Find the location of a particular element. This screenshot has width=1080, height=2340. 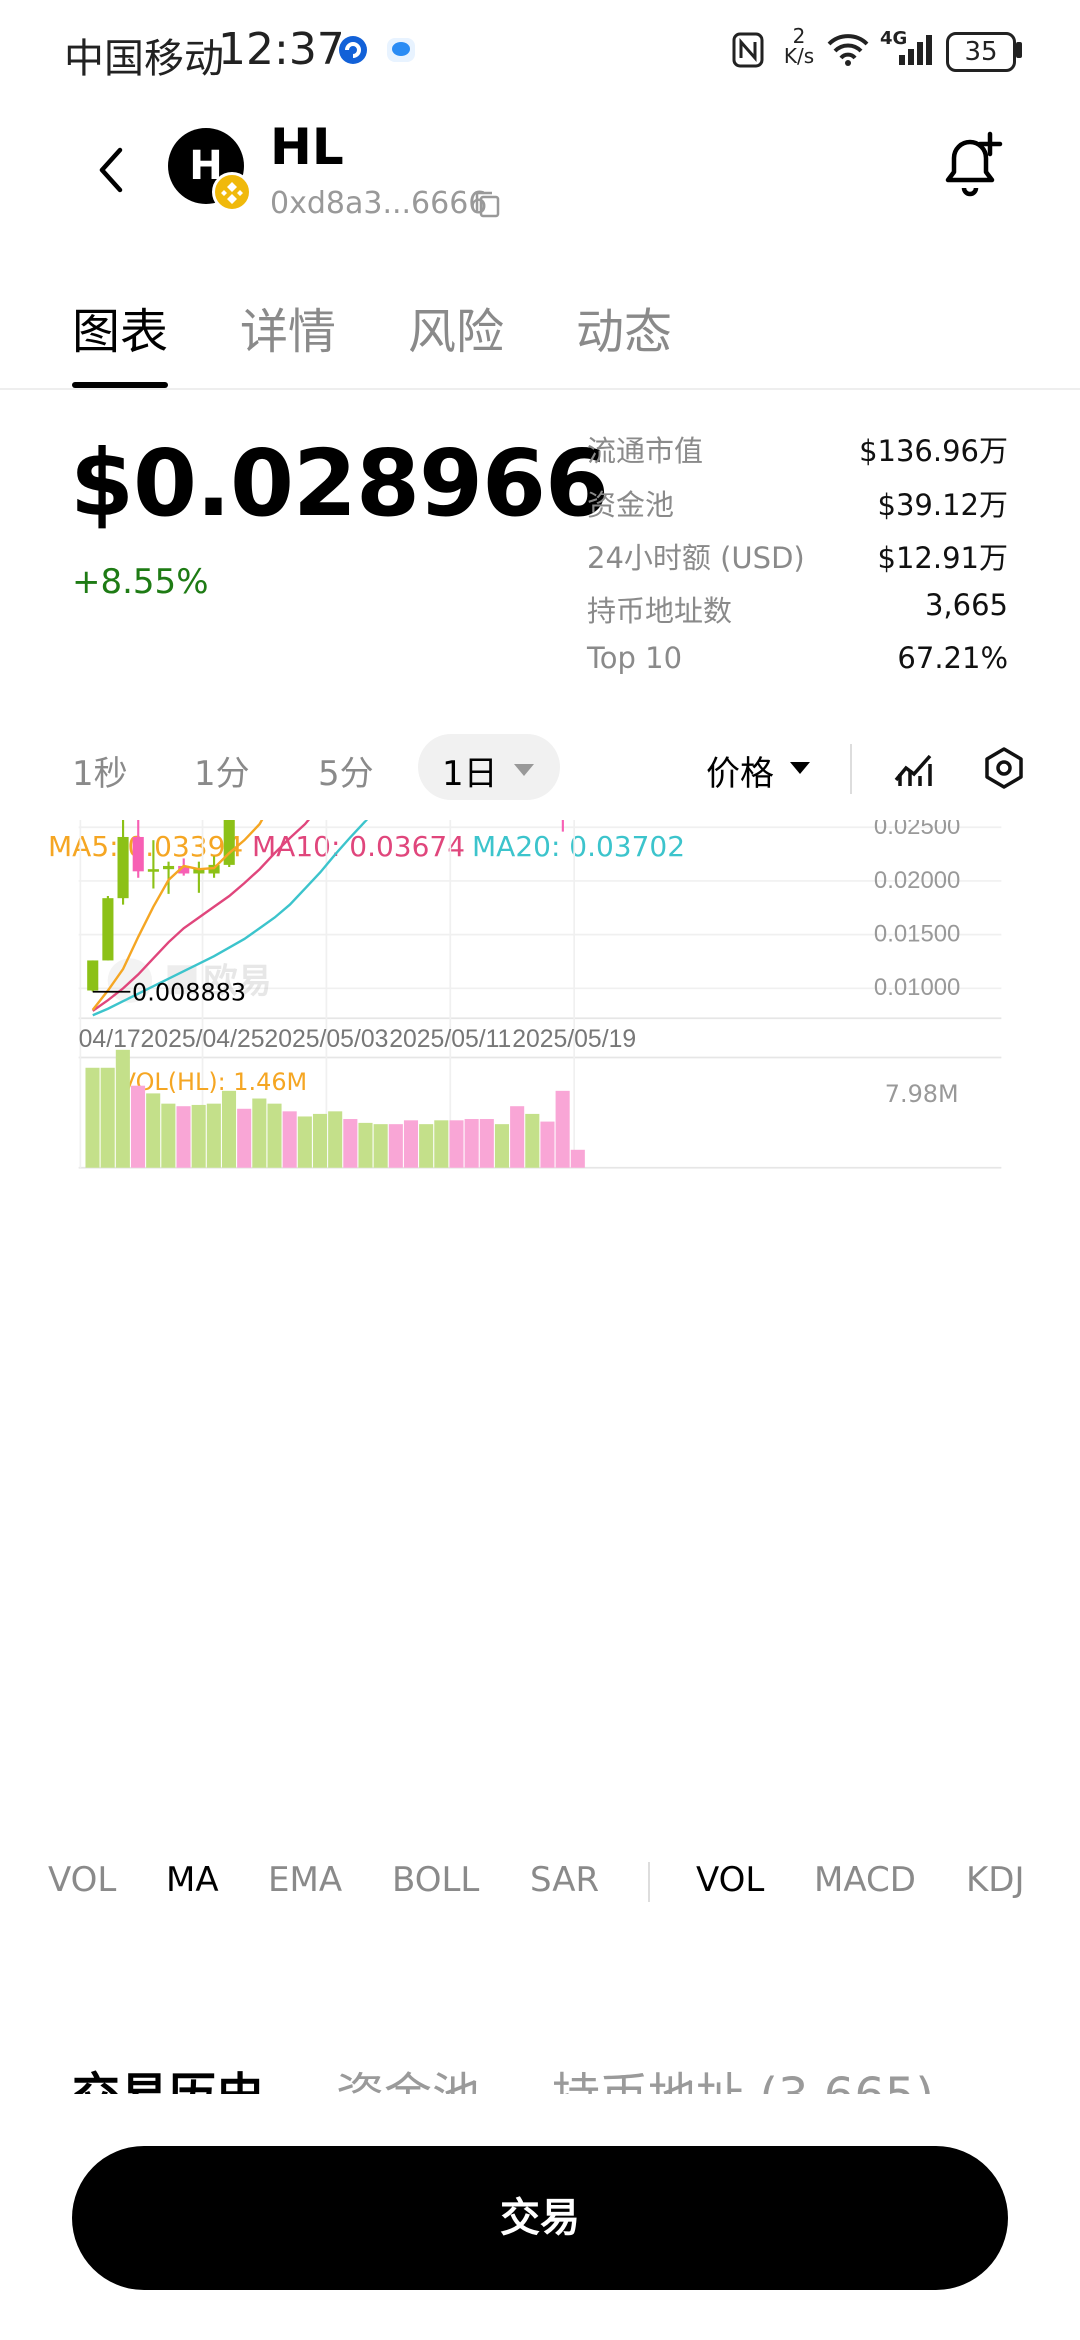

stat-label: 资金池 is located at coordinates (631, 505).